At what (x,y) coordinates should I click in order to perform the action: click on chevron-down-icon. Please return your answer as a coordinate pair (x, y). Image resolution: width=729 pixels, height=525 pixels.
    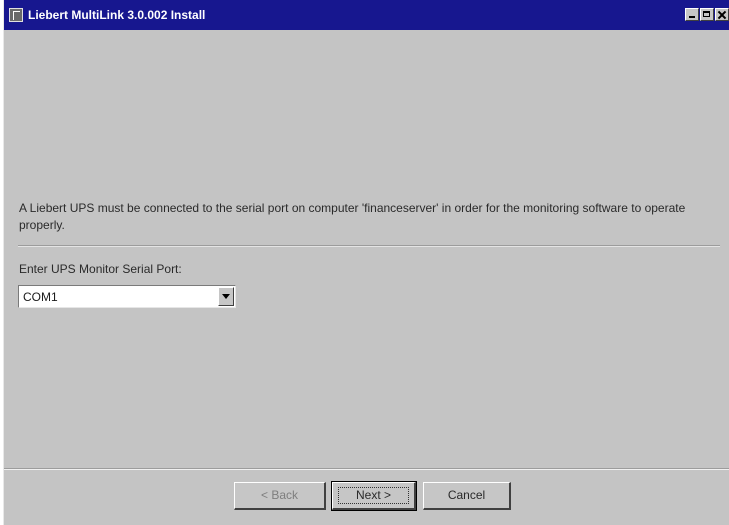
    Looking at the image, I should click on (226, 296).